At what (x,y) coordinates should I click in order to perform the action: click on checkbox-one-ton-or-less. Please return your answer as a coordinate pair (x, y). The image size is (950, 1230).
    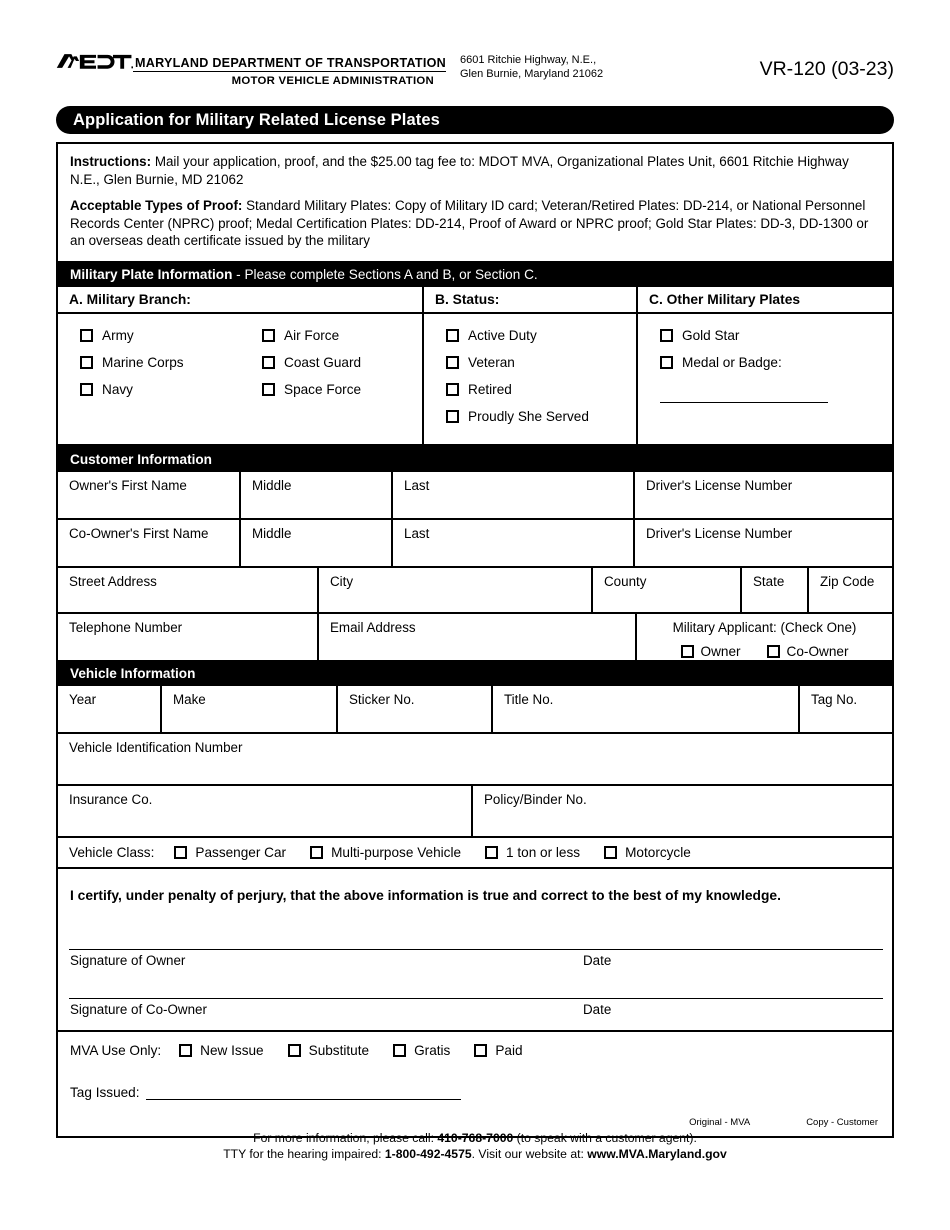
    Looking at the image, I should click on (492, 852).